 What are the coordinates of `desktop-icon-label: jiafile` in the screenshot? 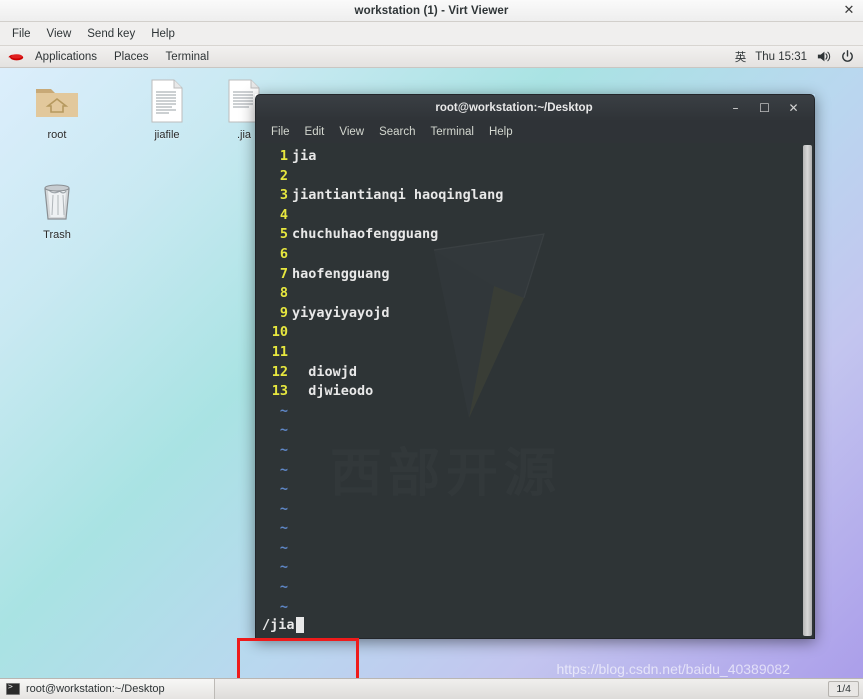 It's located at (167, 135).